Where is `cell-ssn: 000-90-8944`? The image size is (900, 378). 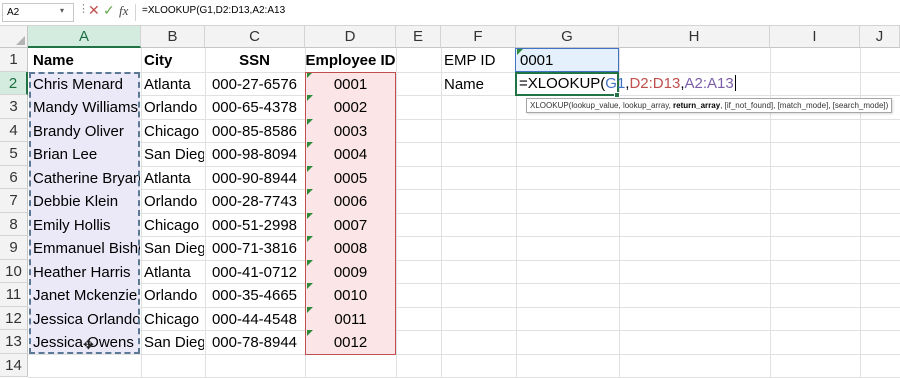 cell-ssn: 000-90-8944 is located at coordinates (254, 178).